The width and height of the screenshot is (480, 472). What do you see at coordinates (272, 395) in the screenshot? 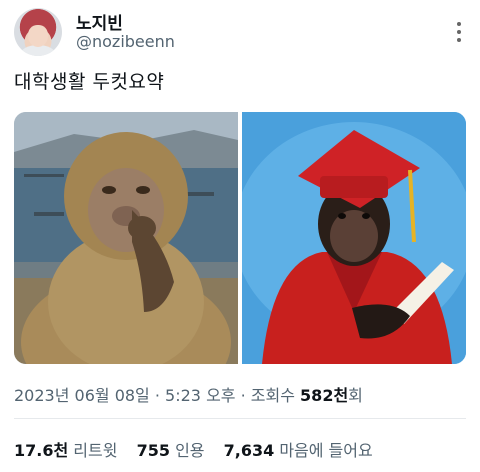
I see `views-label: 조회수` at bounding box center [272, 395].